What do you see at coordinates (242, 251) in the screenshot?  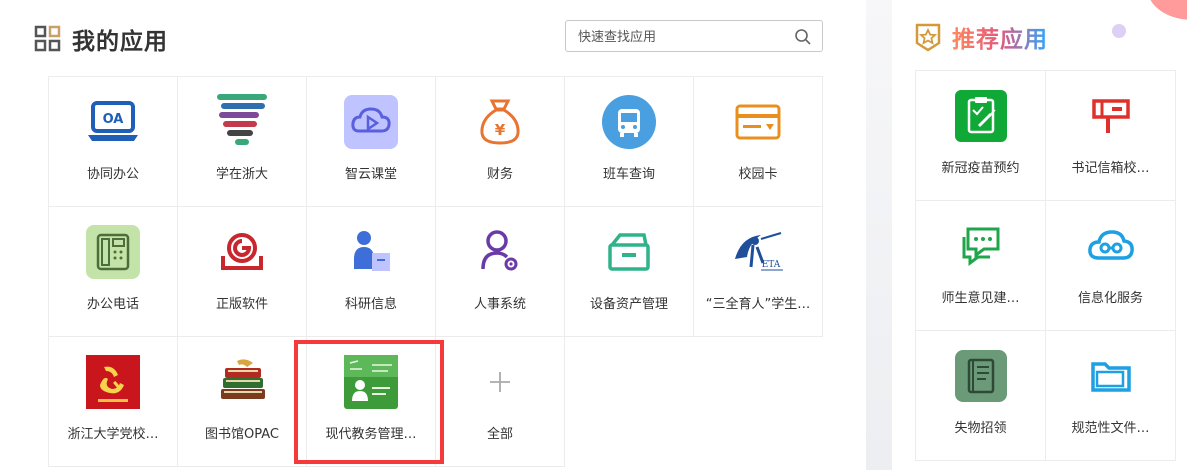 I see `software-disc-icon` at bounding box center [242, 251].